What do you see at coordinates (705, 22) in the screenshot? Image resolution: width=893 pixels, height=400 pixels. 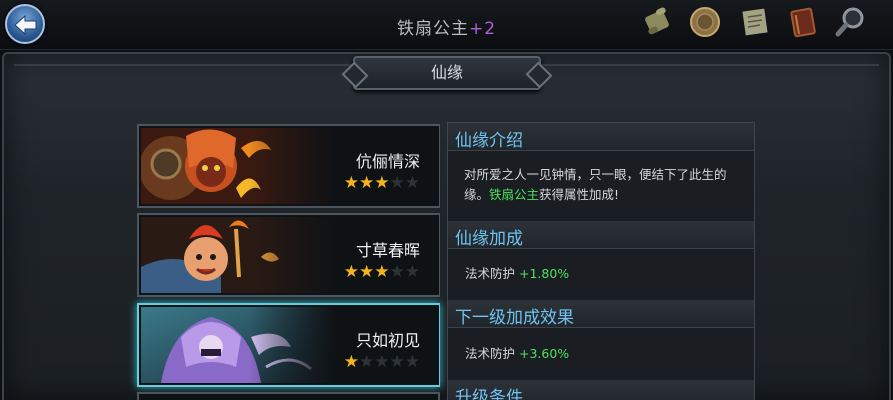 I see `medal-icon` at bounding box center [705, 22].